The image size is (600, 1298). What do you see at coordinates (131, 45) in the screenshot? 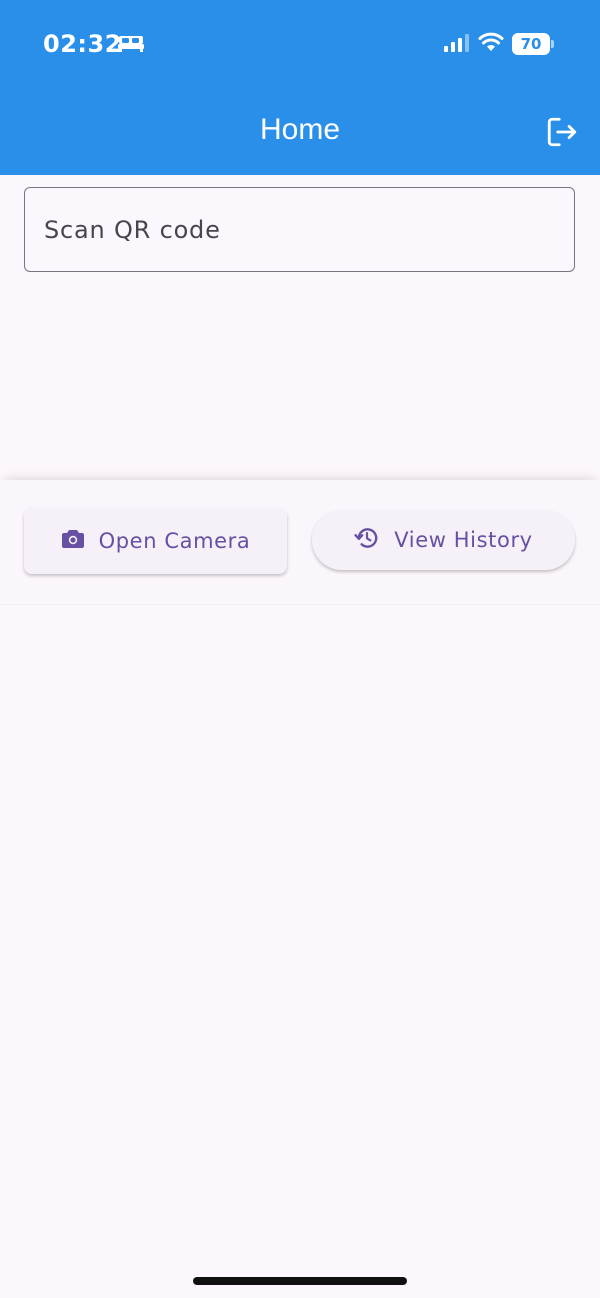
I see `sleep-bed-icon` at bounding box center [131, 45].